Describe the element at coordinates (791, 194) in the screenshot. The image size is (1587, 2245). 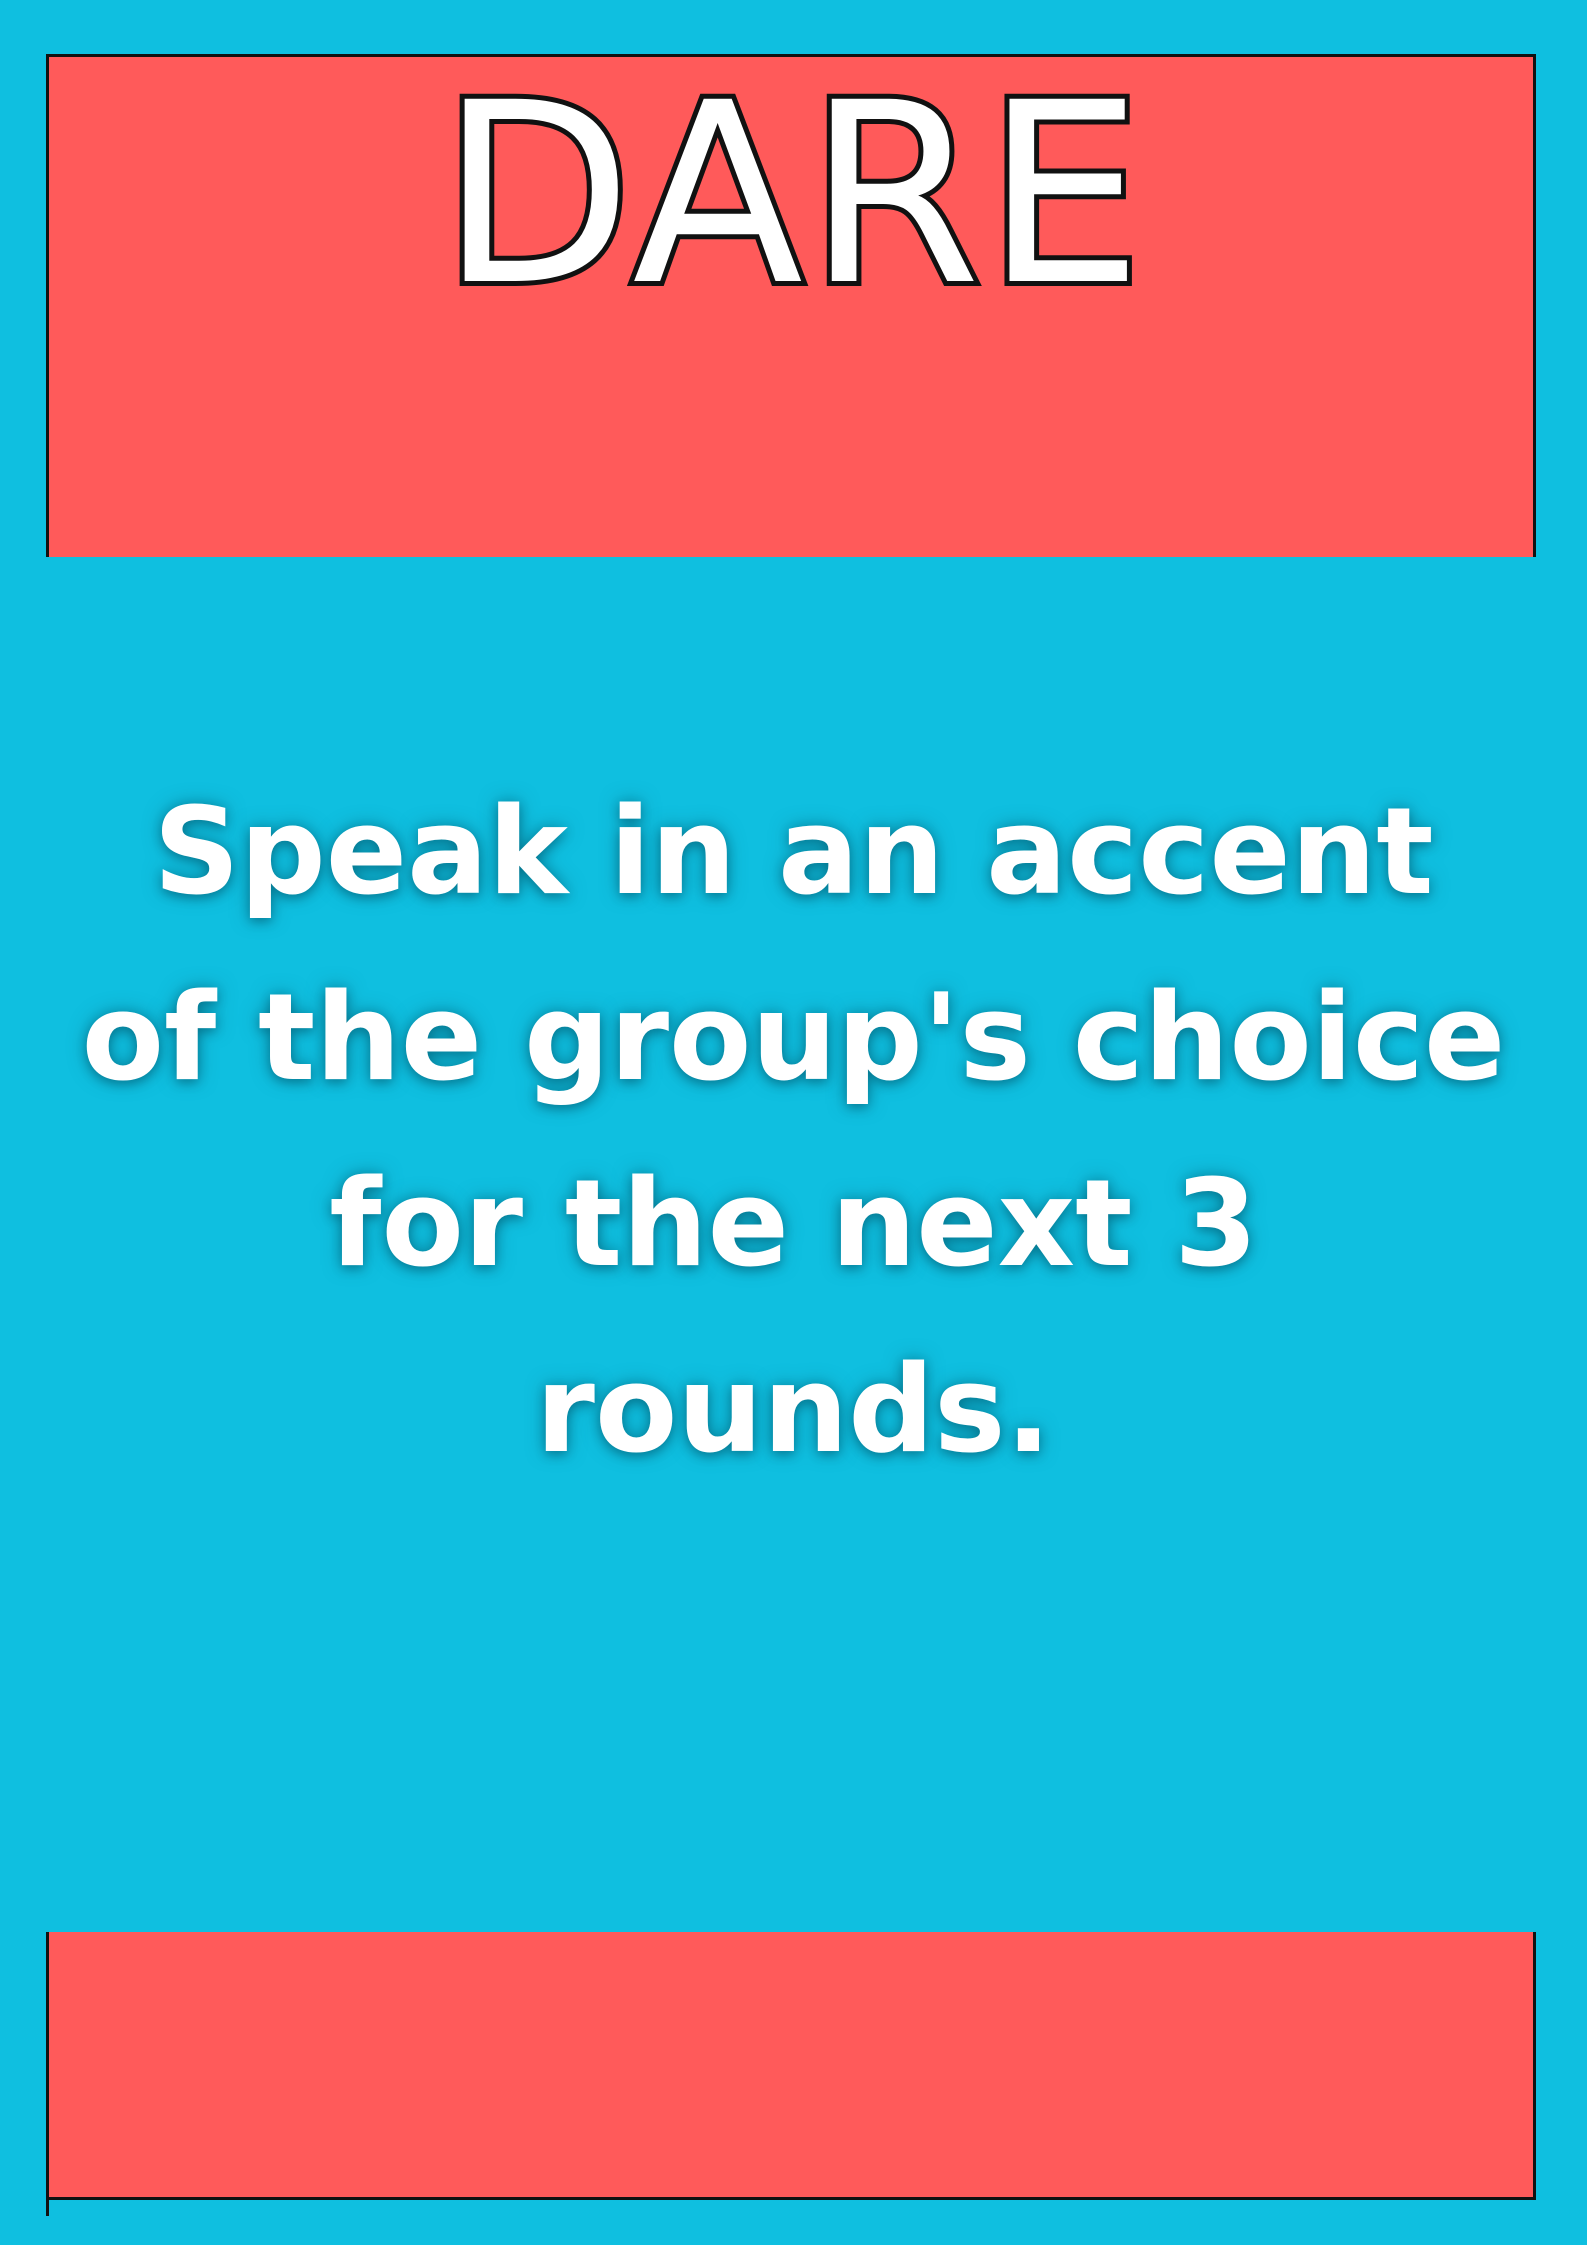
I see `card-title: DARE` at that location.